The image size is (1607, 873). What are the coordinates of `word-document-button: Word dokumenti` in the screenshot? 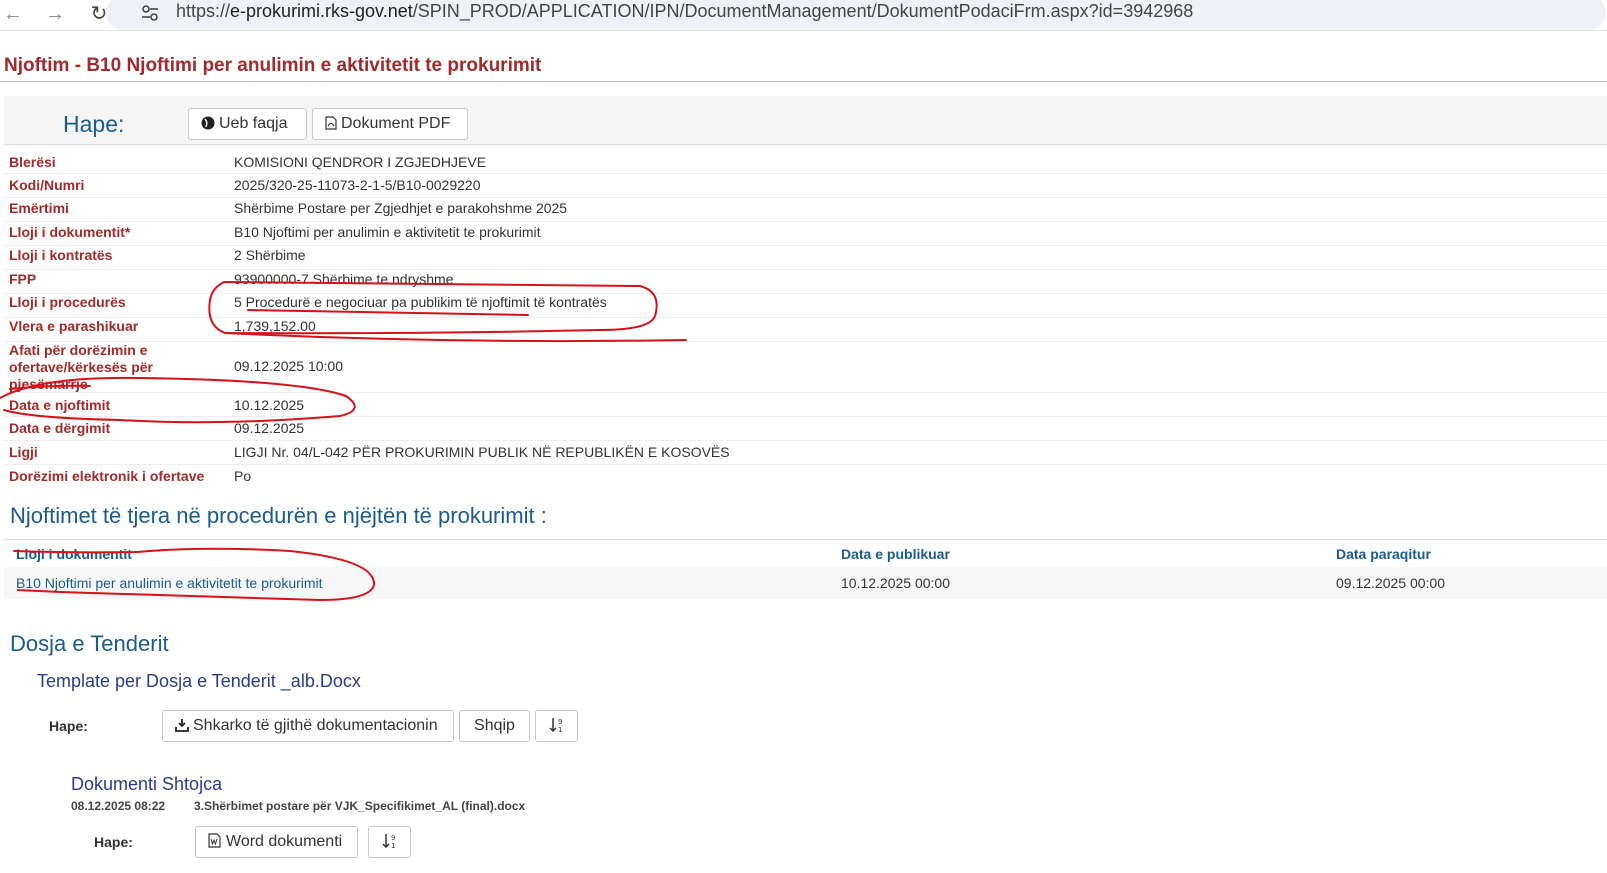 It's located at (276, 842).